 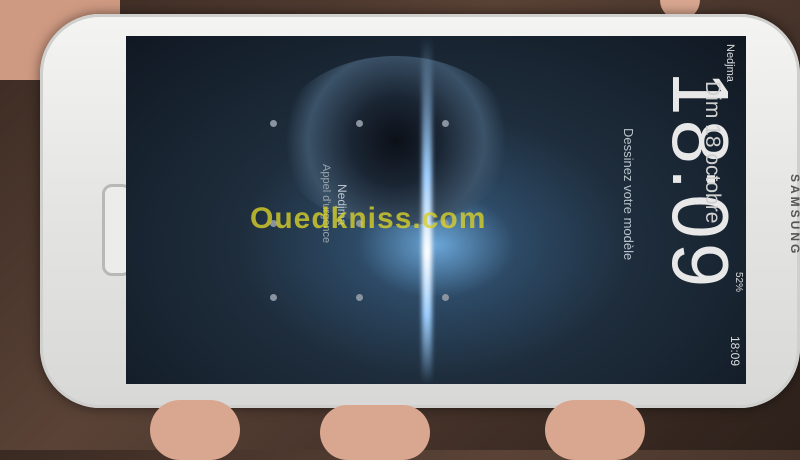 I want to click on wallpaper-eye, so click(x=396, y=141).